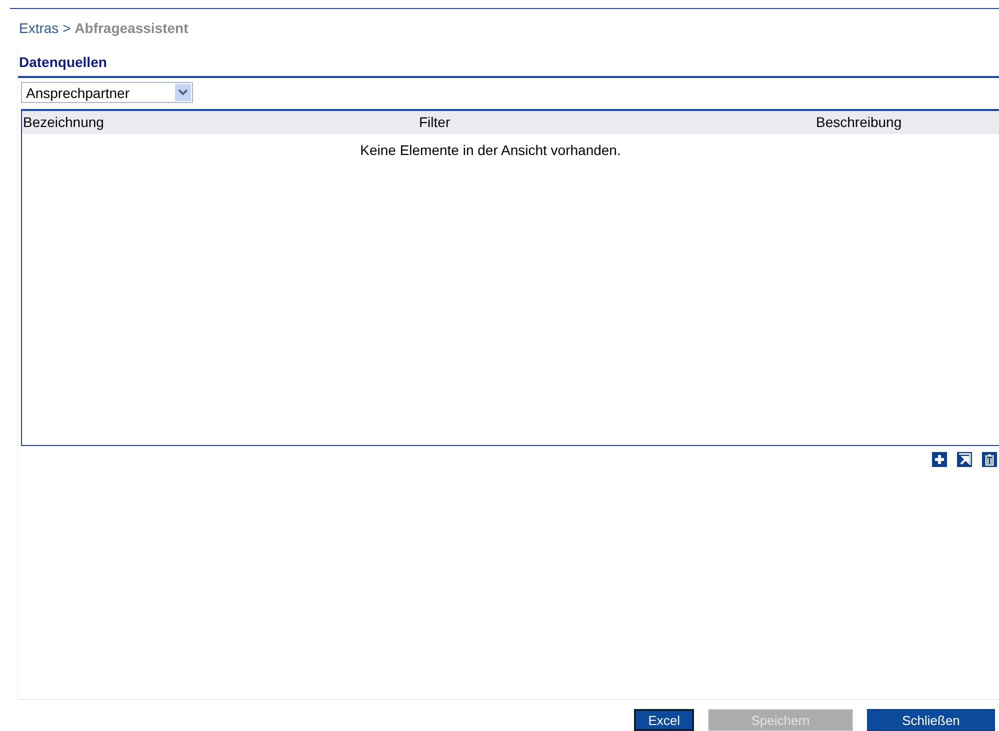 The height and width of the screenshot is (731, 999). I want to click on arrow-icon, so click(964, 459).